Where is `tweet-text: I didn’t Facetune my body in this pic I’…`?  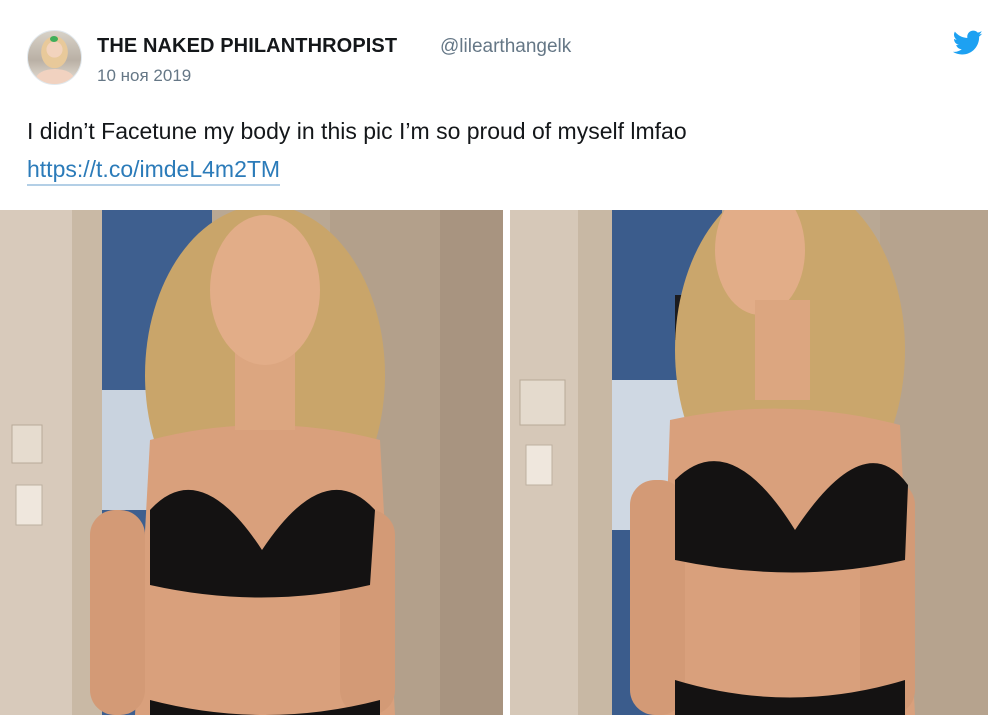
tweet-text: I didn’t Facetune my body in this pic I’… is located at coordinates (357, 131).